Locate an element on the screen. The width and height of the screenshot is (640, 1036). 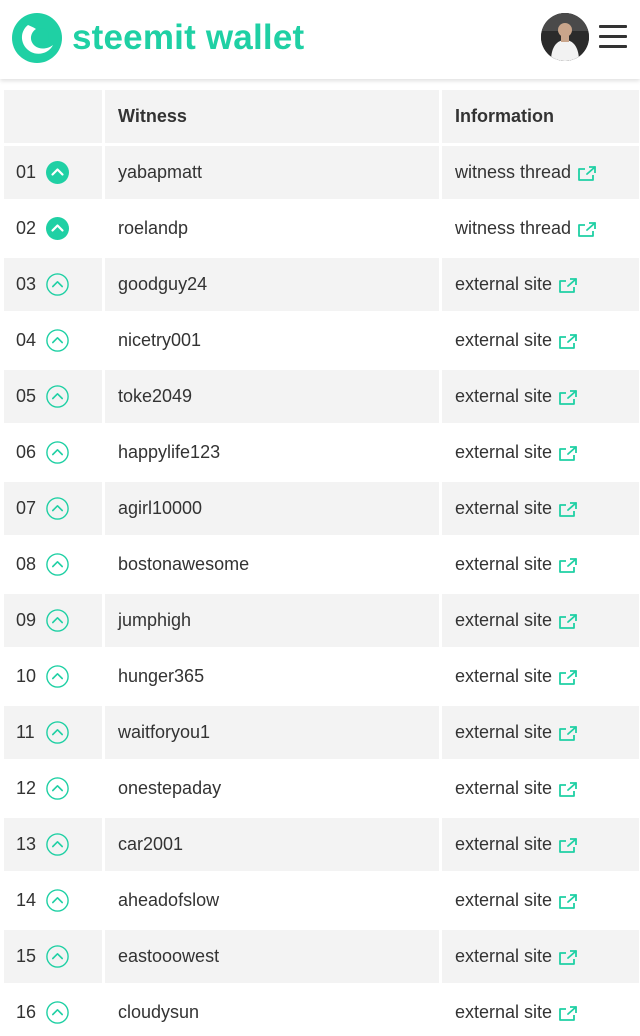
steemit-logo-icon is located at coordinates (37, 38).